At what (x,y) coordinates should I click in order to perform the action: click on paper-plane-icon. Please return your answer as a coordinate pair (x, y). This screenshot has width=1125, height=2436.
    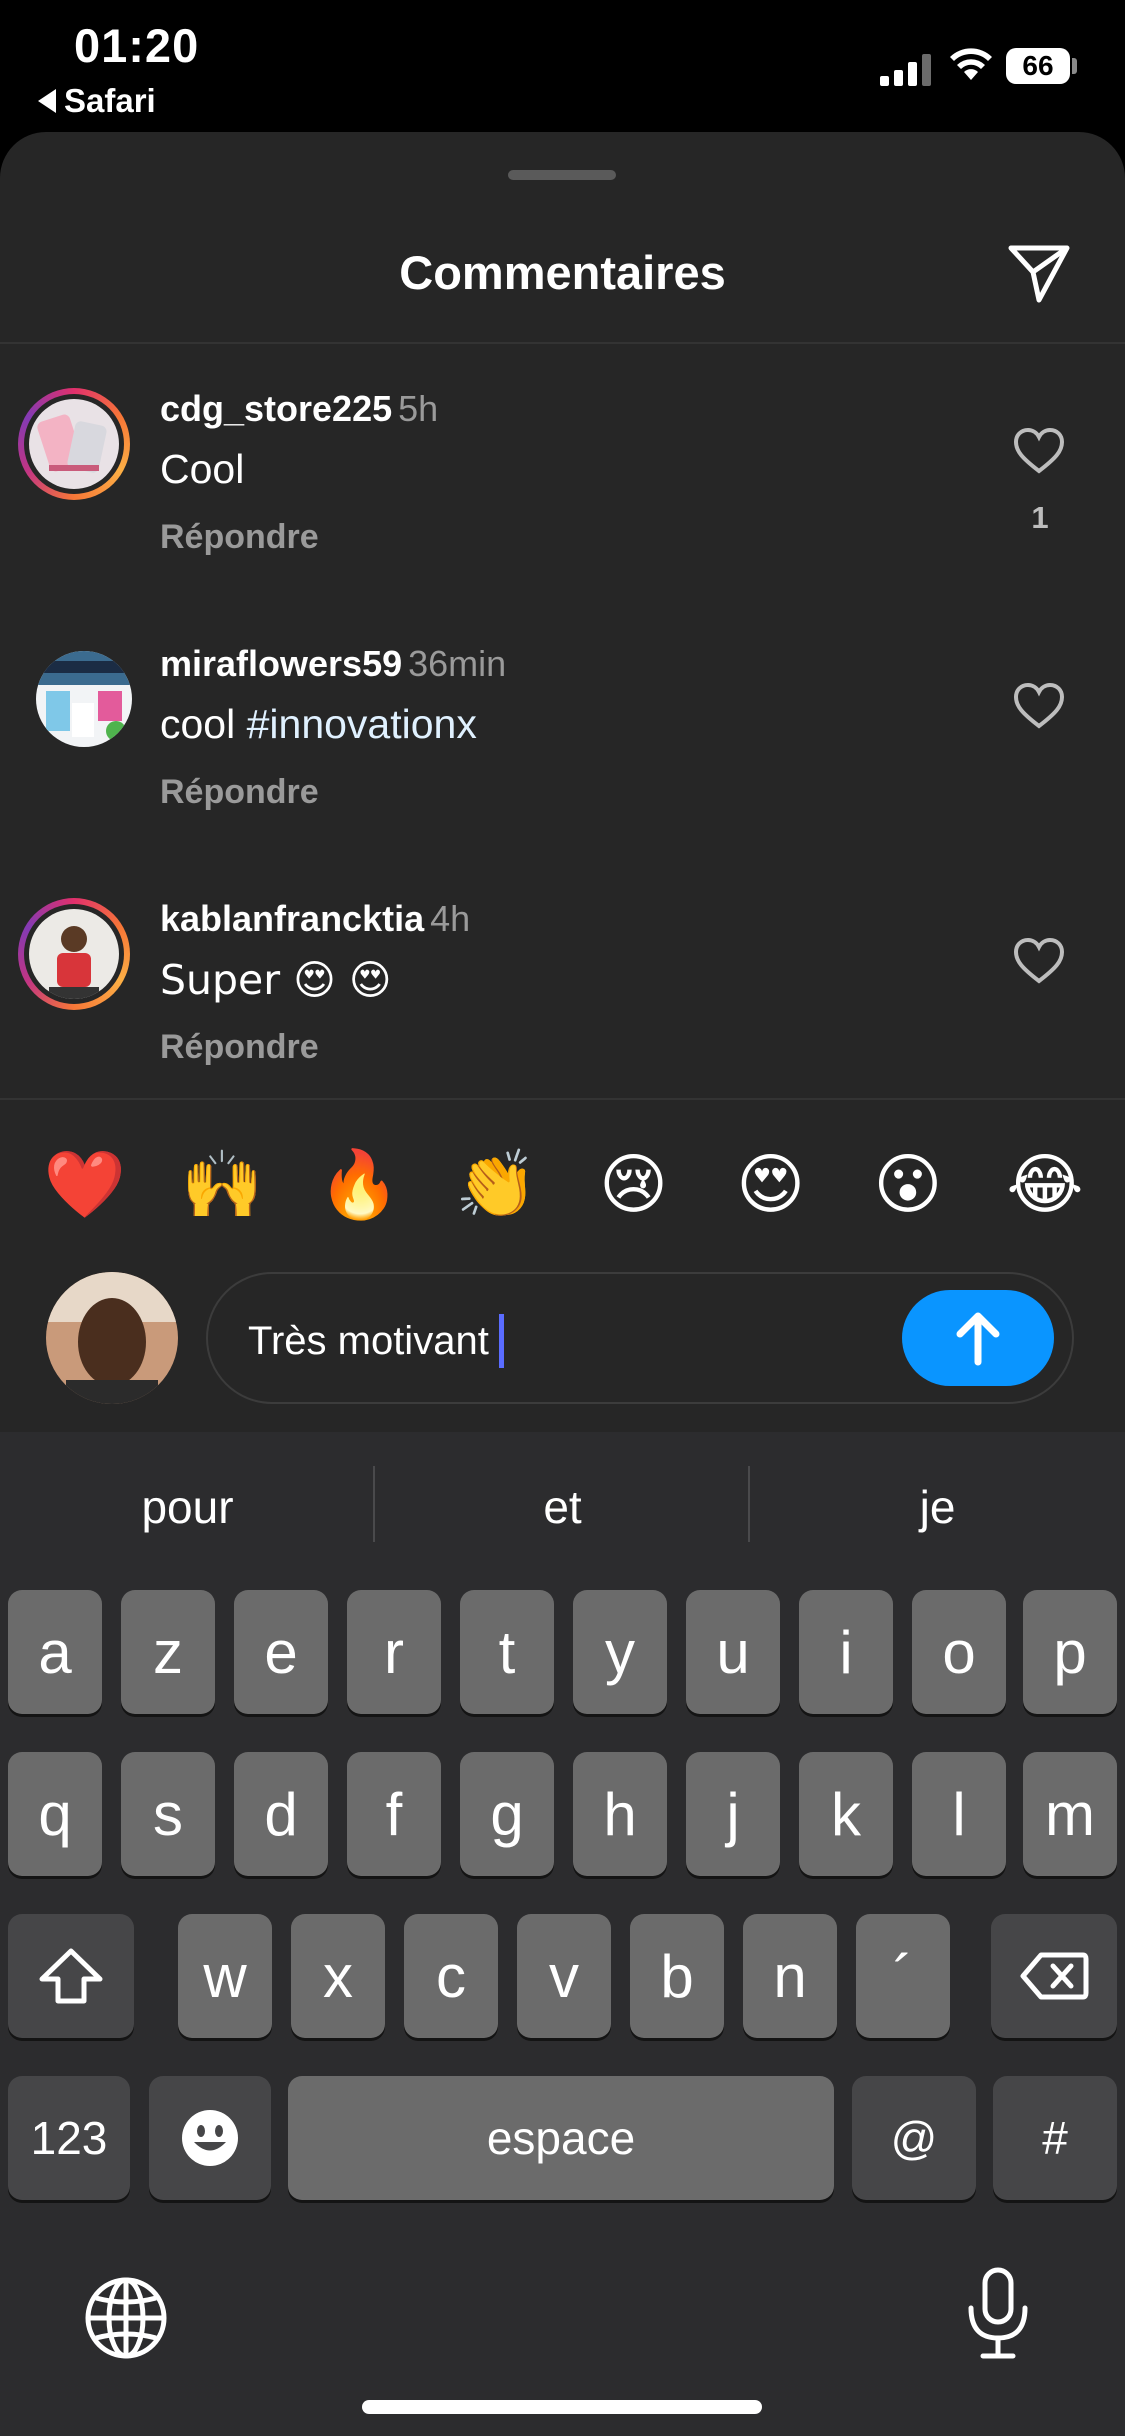
    Looking at the image, I should click on (1039, 272).